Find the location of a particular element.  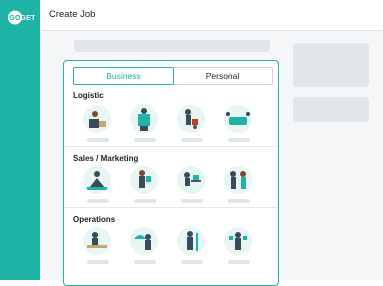

section-title-sales: Sales / Marketing is located at coordinates (106, 158).